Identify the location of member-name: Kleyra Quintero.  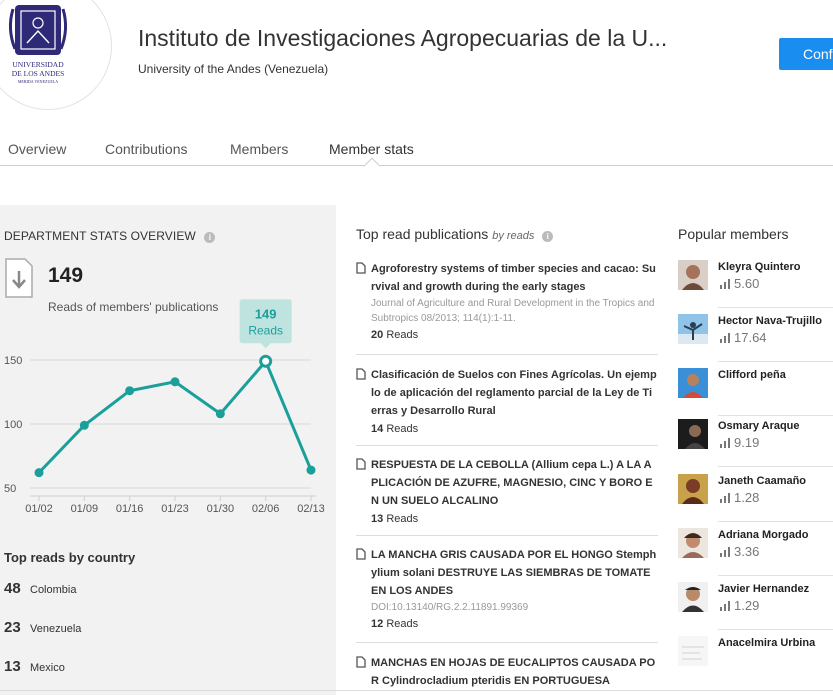
(759, 267).